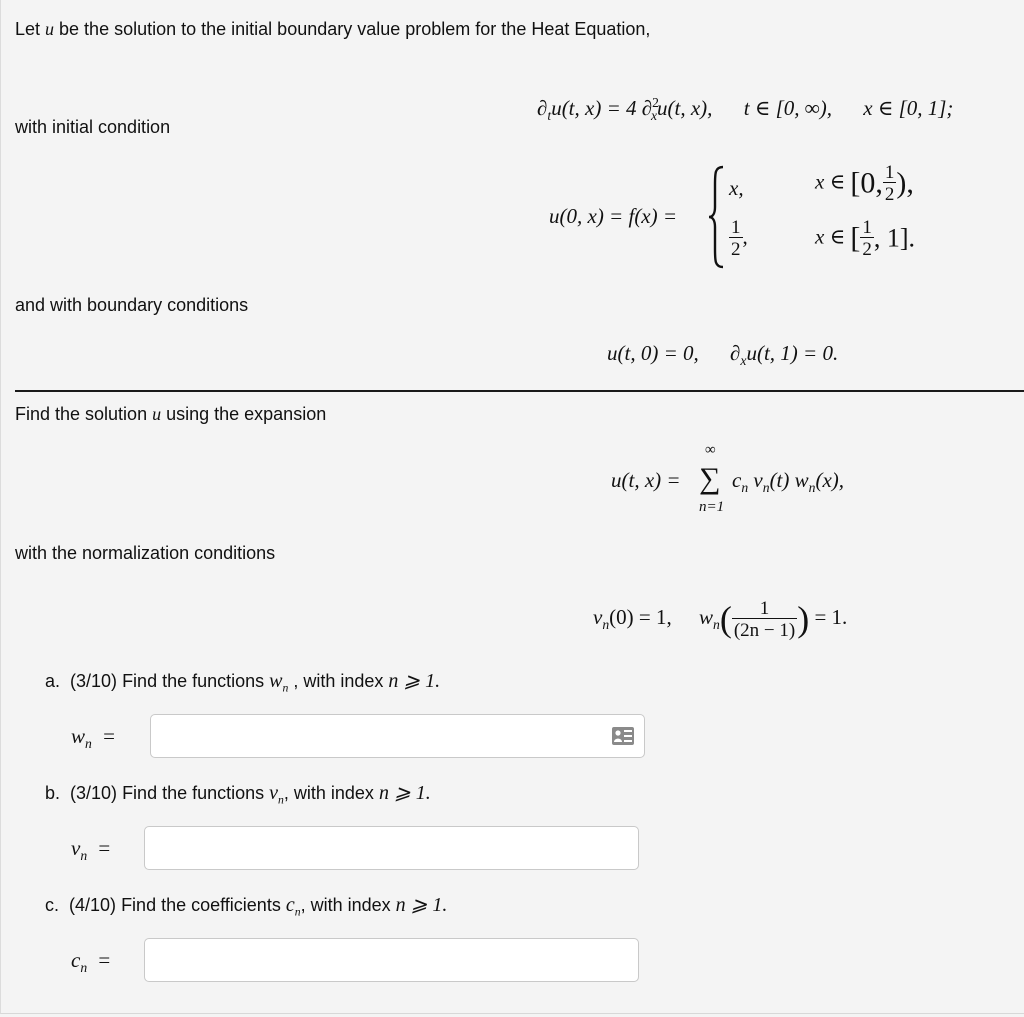 The width and height of the screenshot is (1024, 1017). What do you see at coordinates (132, 305) in the screenshot?
I see `boundary-conditions-label: and with boundary conditions` at bounding box center [132, 305].